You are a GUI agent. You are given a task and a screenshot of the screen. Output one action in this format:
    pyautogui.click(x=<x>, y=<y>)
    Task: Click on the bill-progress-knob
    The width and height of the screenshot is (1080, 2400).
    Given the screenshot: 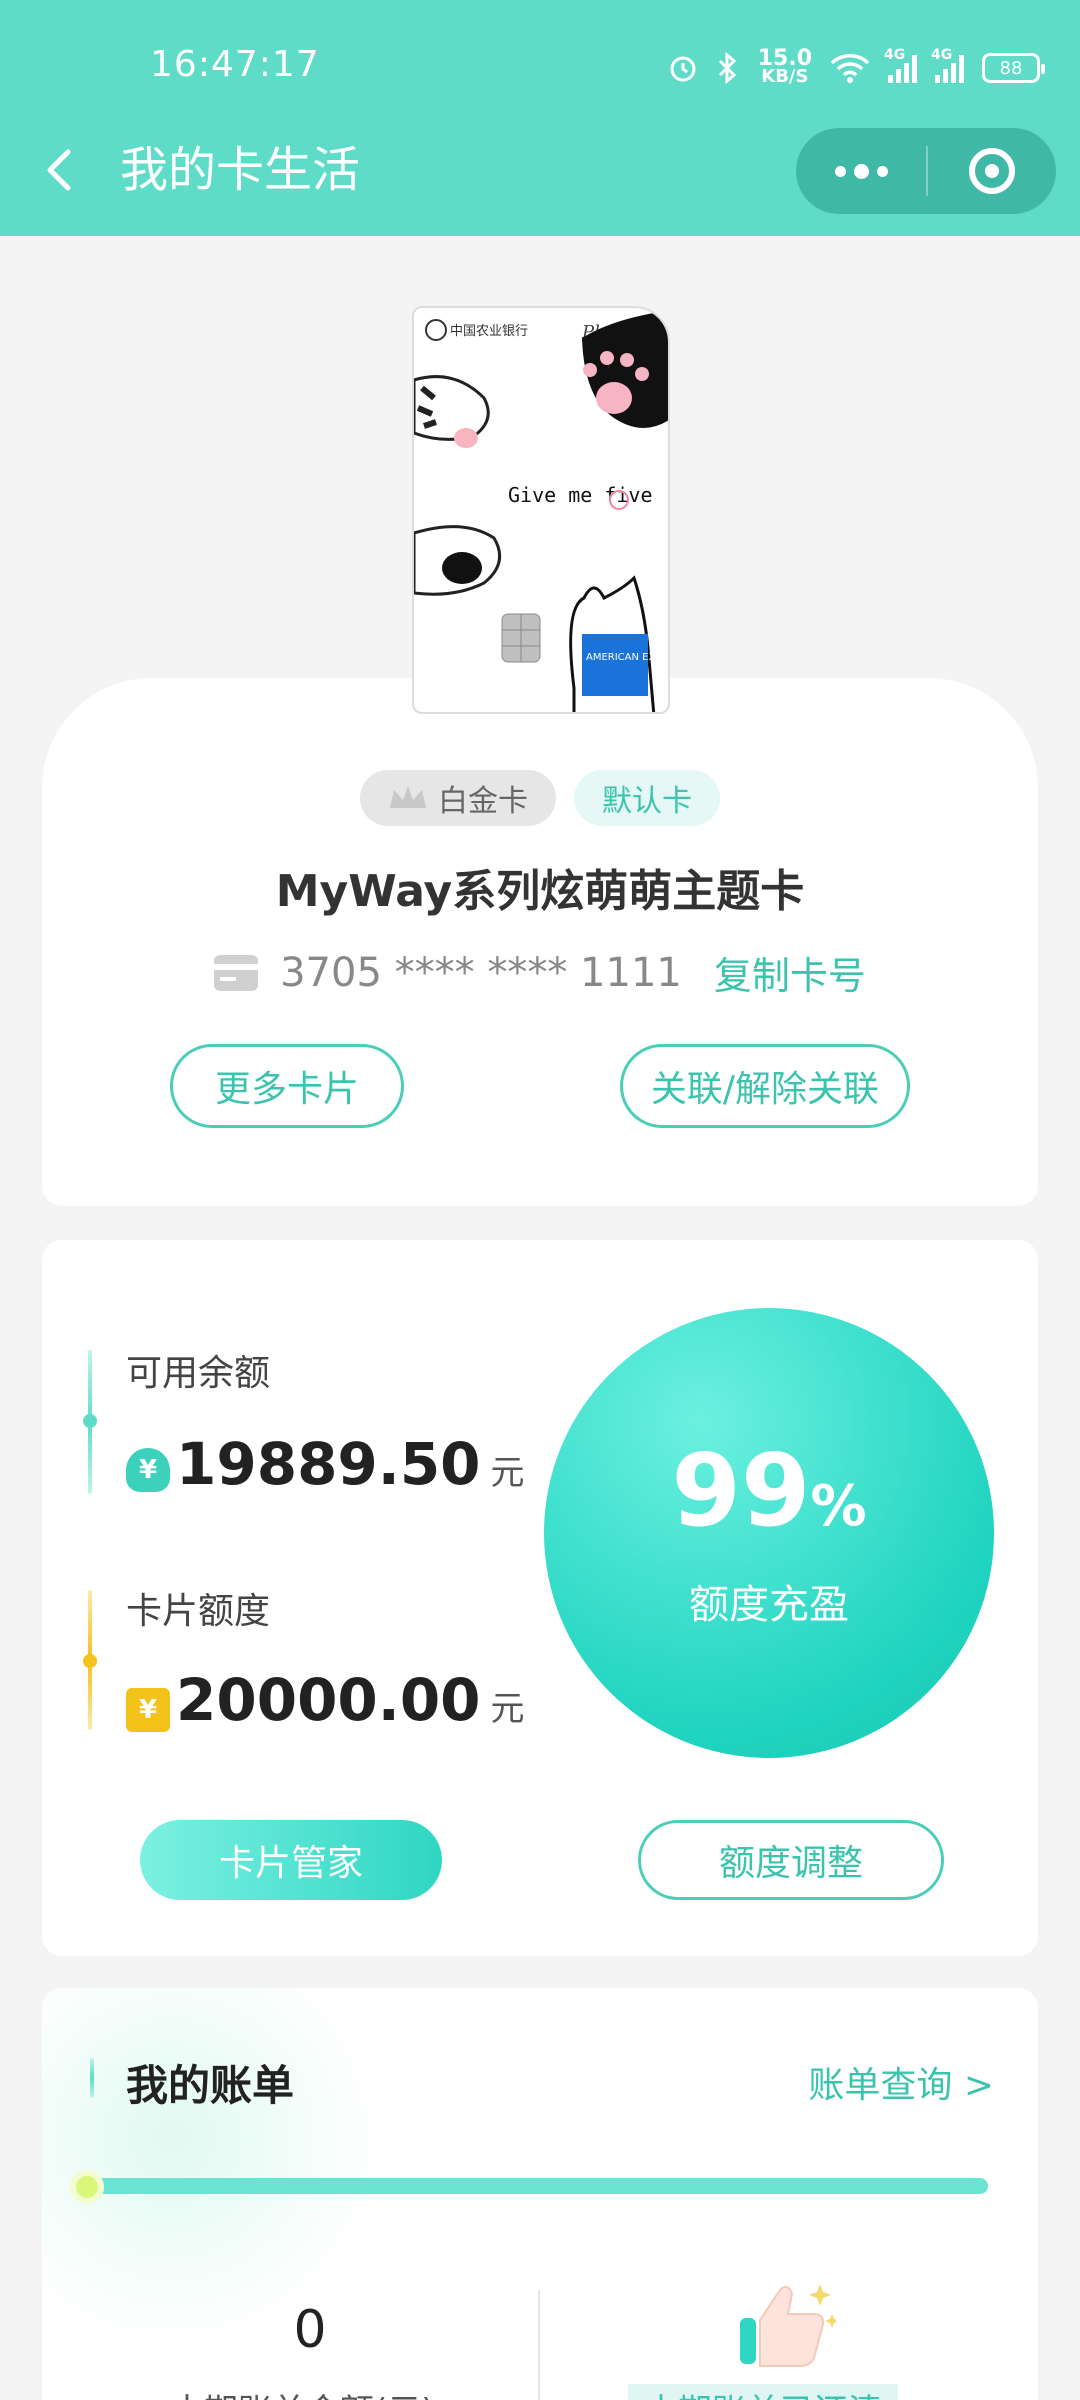 What is the action you would take?
    pyautogui.click(x=87, y=2187)
    